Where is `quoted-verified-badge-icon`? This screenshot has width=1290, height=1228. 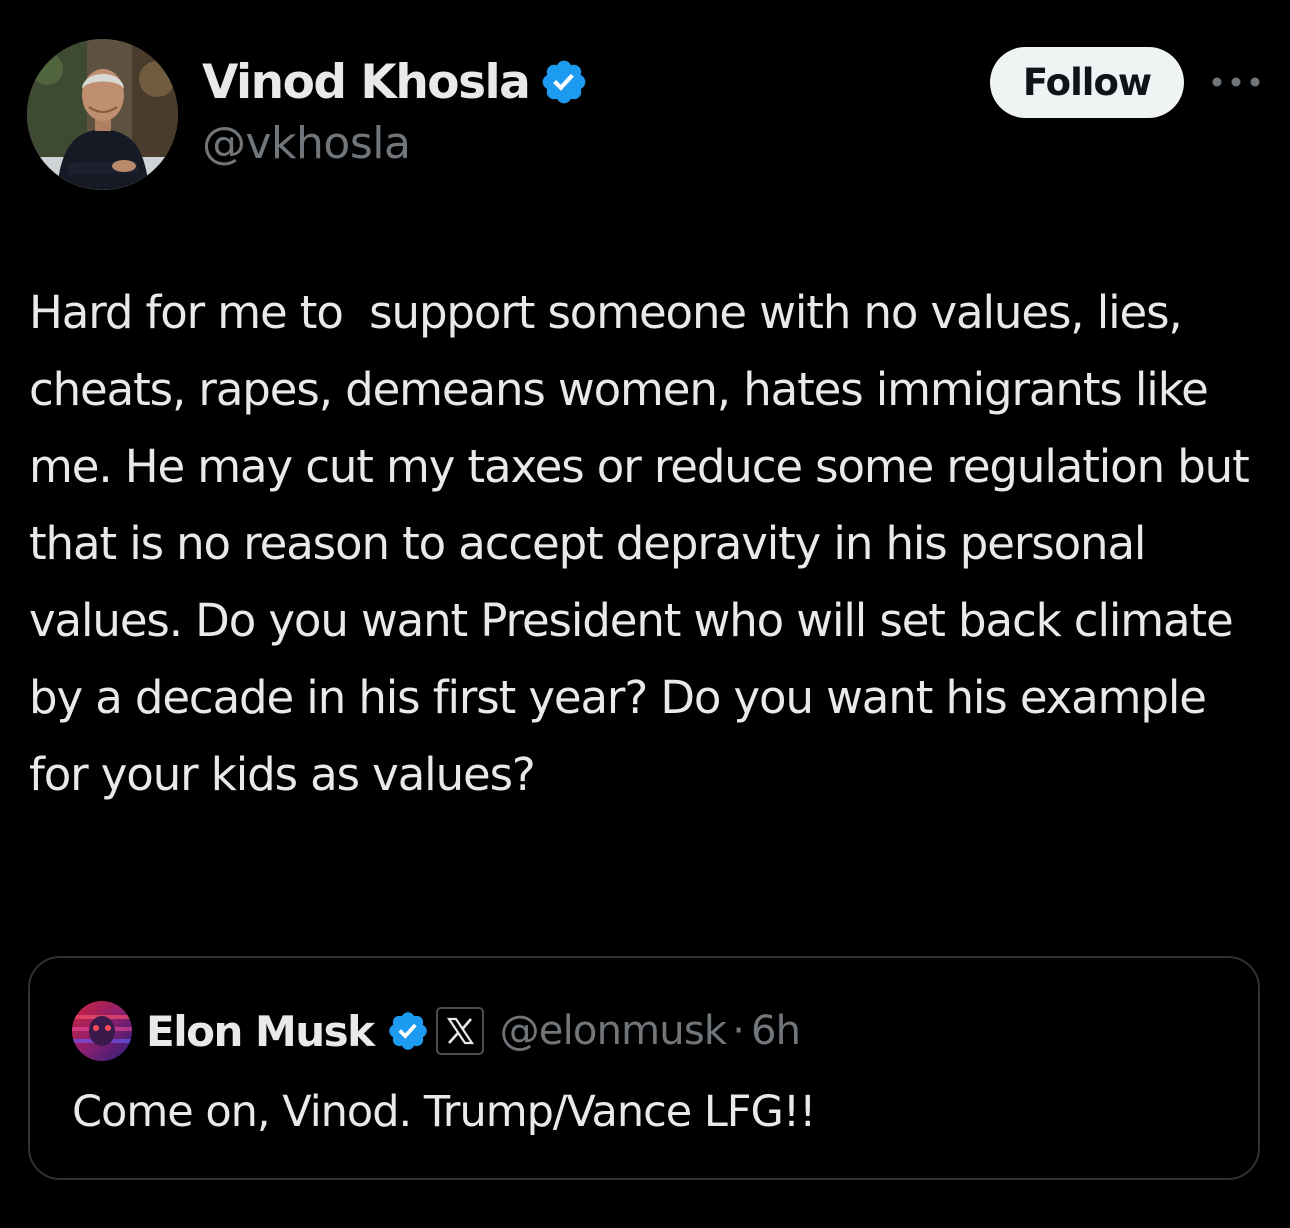
quoted-verified-badge-icon is located at coordinates (408, 1031).